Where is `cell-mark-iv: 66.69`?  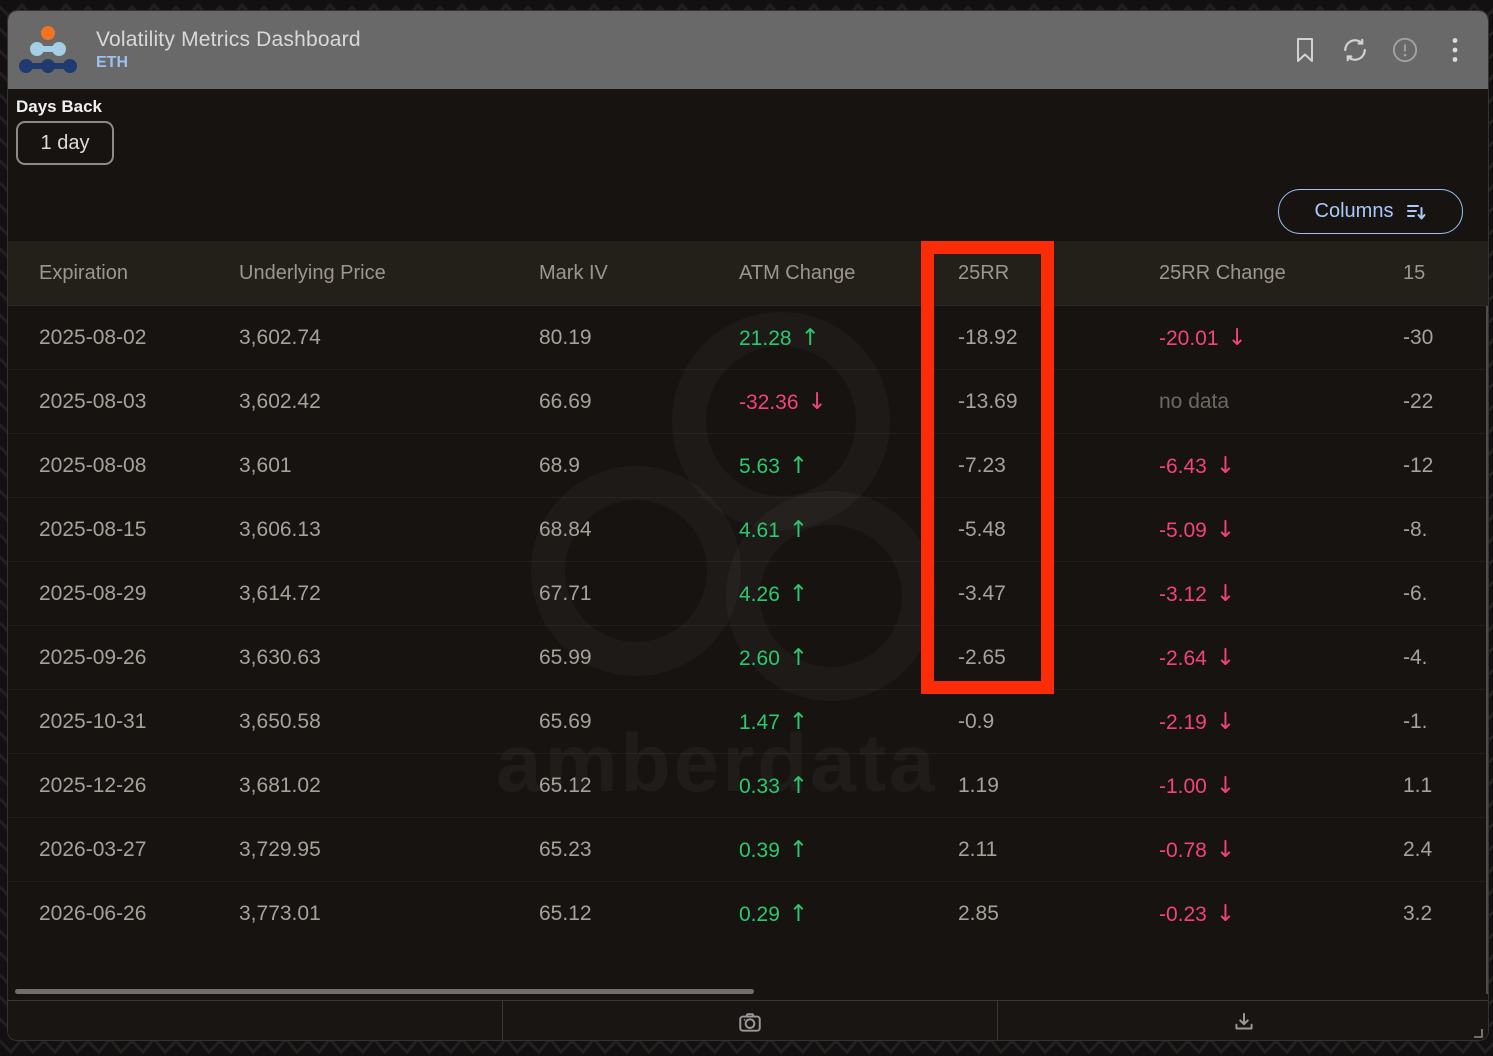
cell-mark-iv: 66.69 is located at coordinates (565, 401).